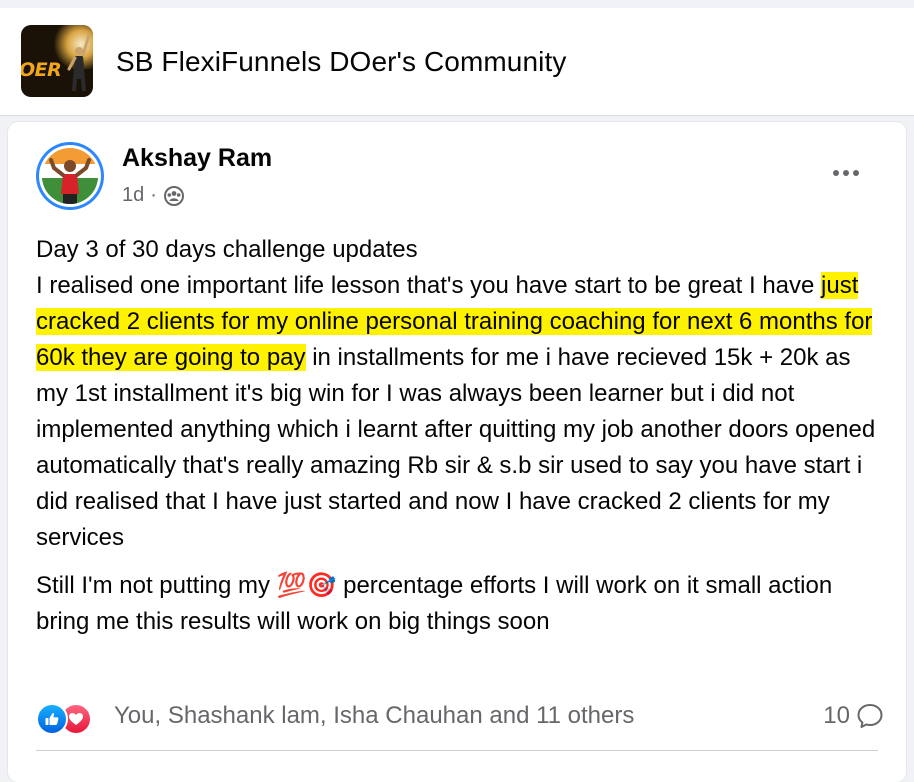 The height and width of the screenshot is (782, 914). What do you see at coordinates (156, 585) in the screenshot?
I see `post-text-before-emoji: Still I'm not putting my` at bounding box center [156, 585].